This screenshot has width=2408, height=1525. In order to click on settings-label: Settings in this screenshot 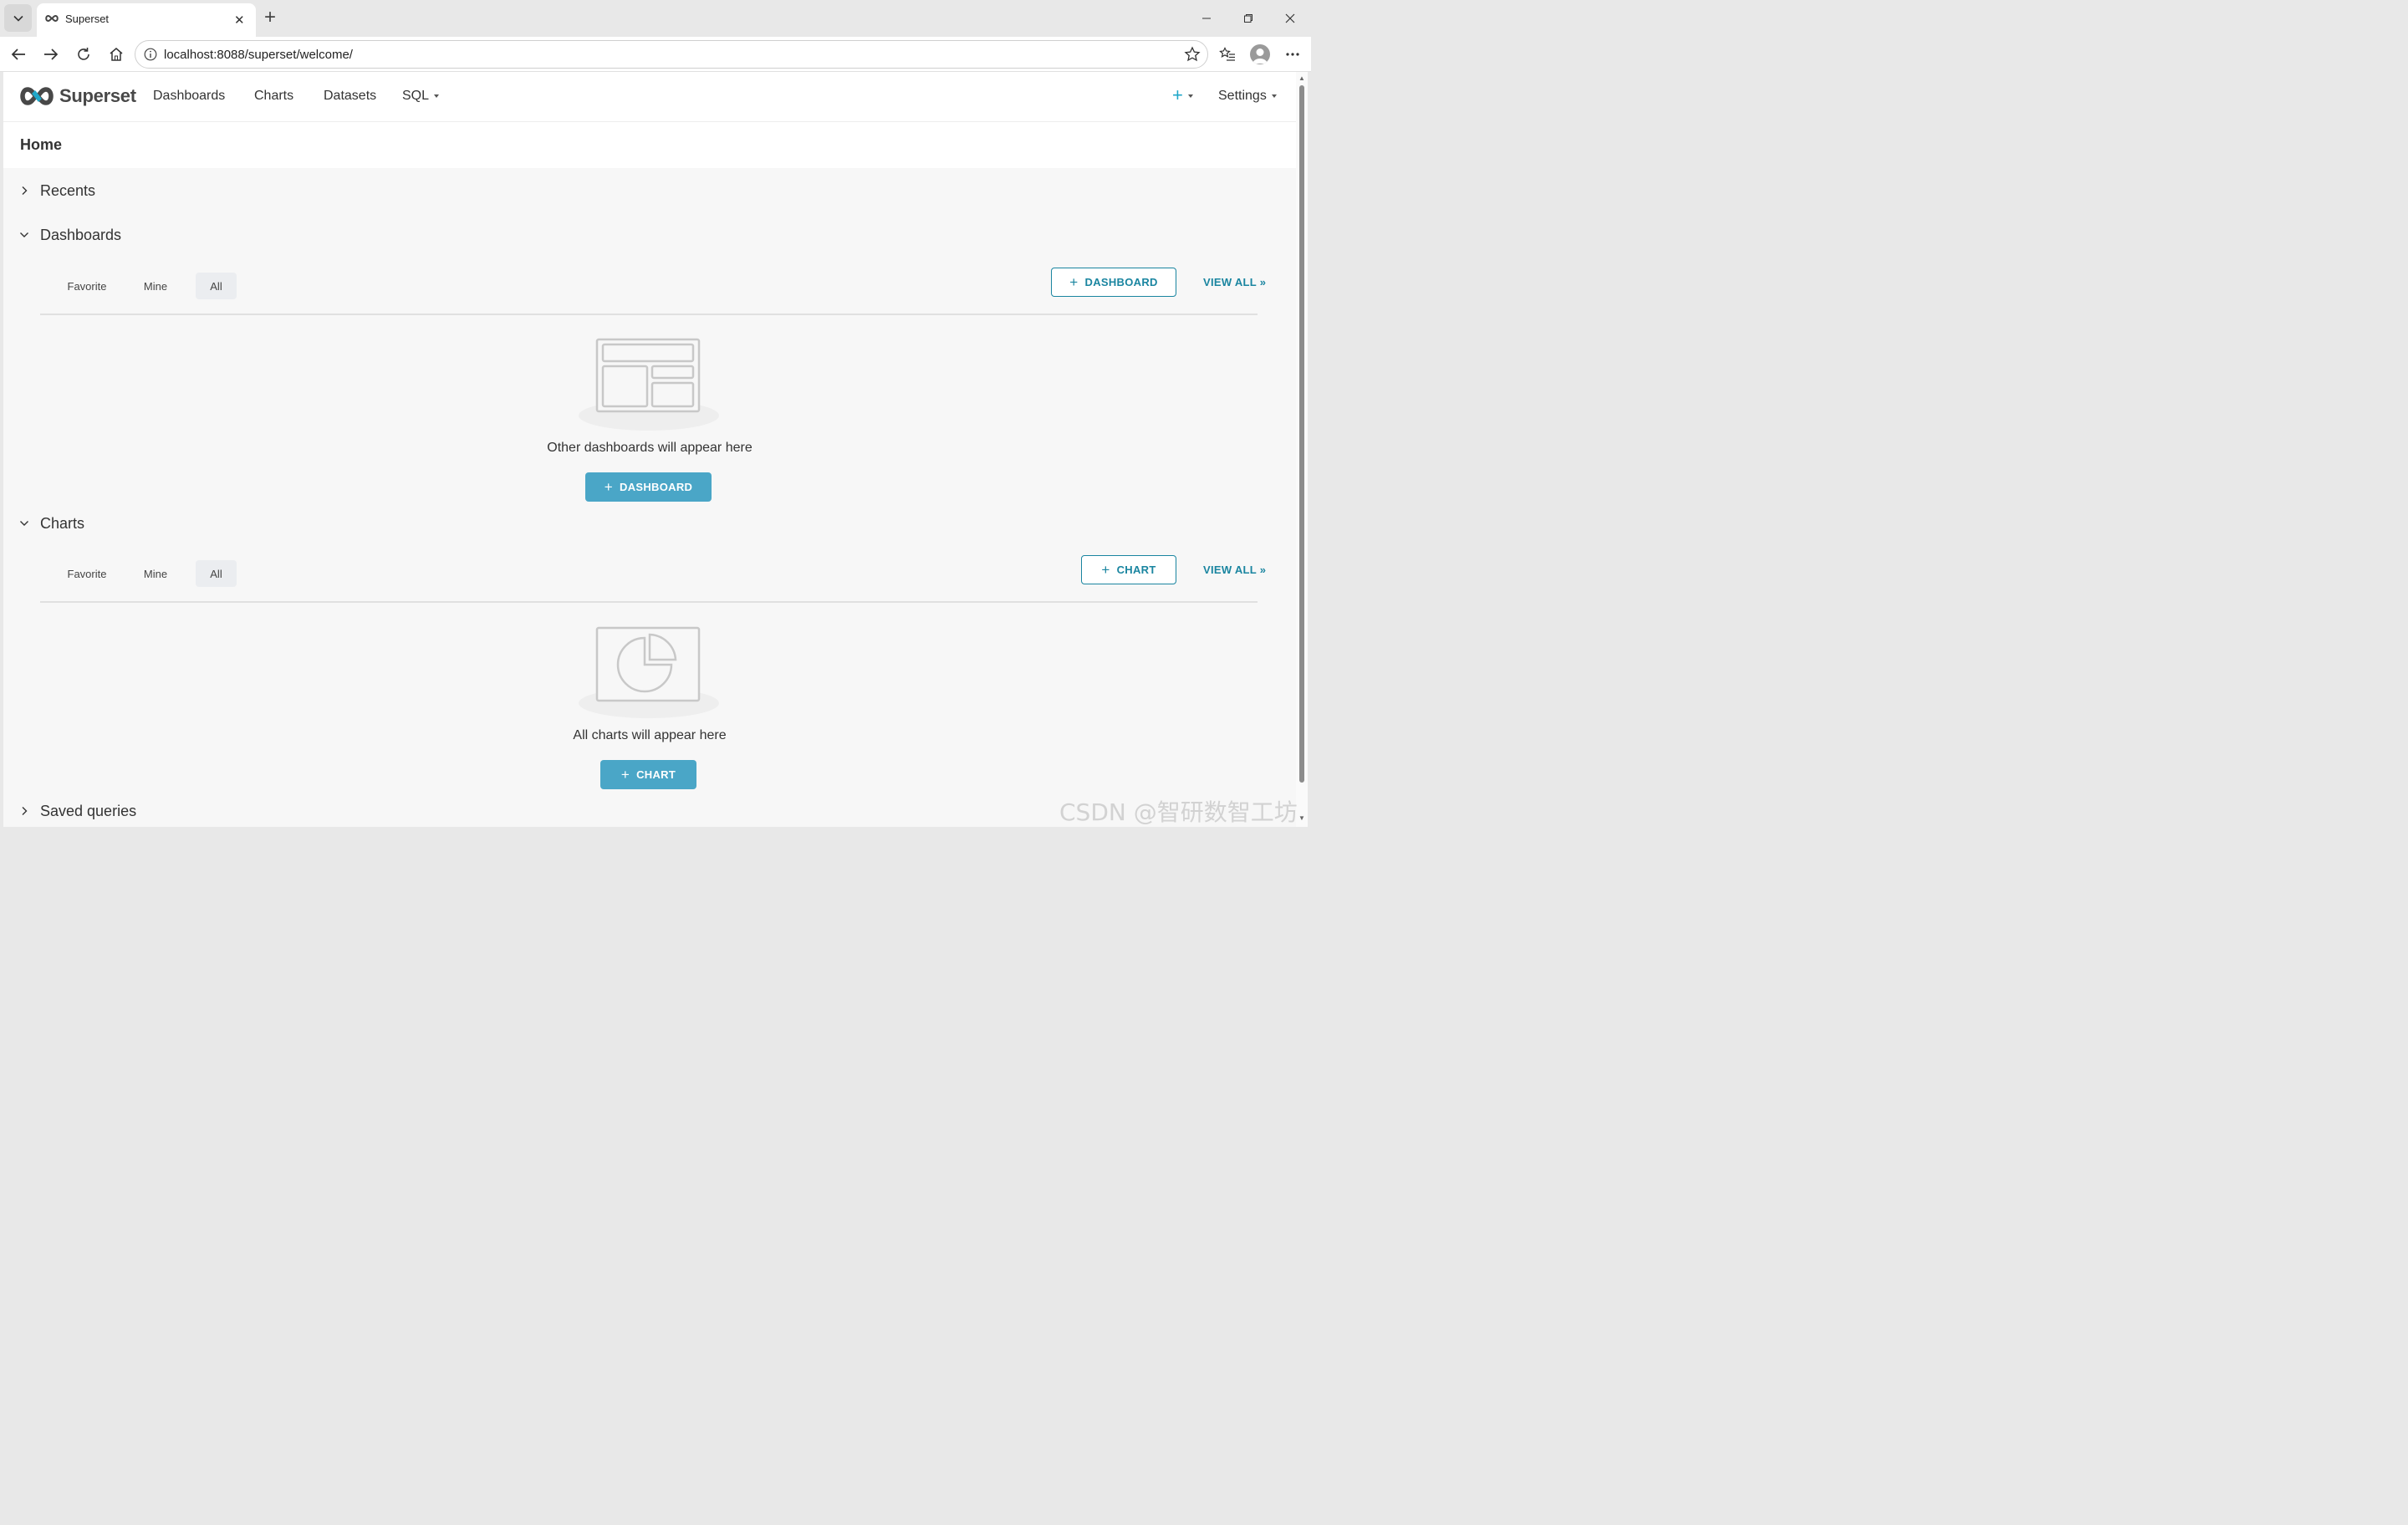, I will do `click(1242, 96)`.